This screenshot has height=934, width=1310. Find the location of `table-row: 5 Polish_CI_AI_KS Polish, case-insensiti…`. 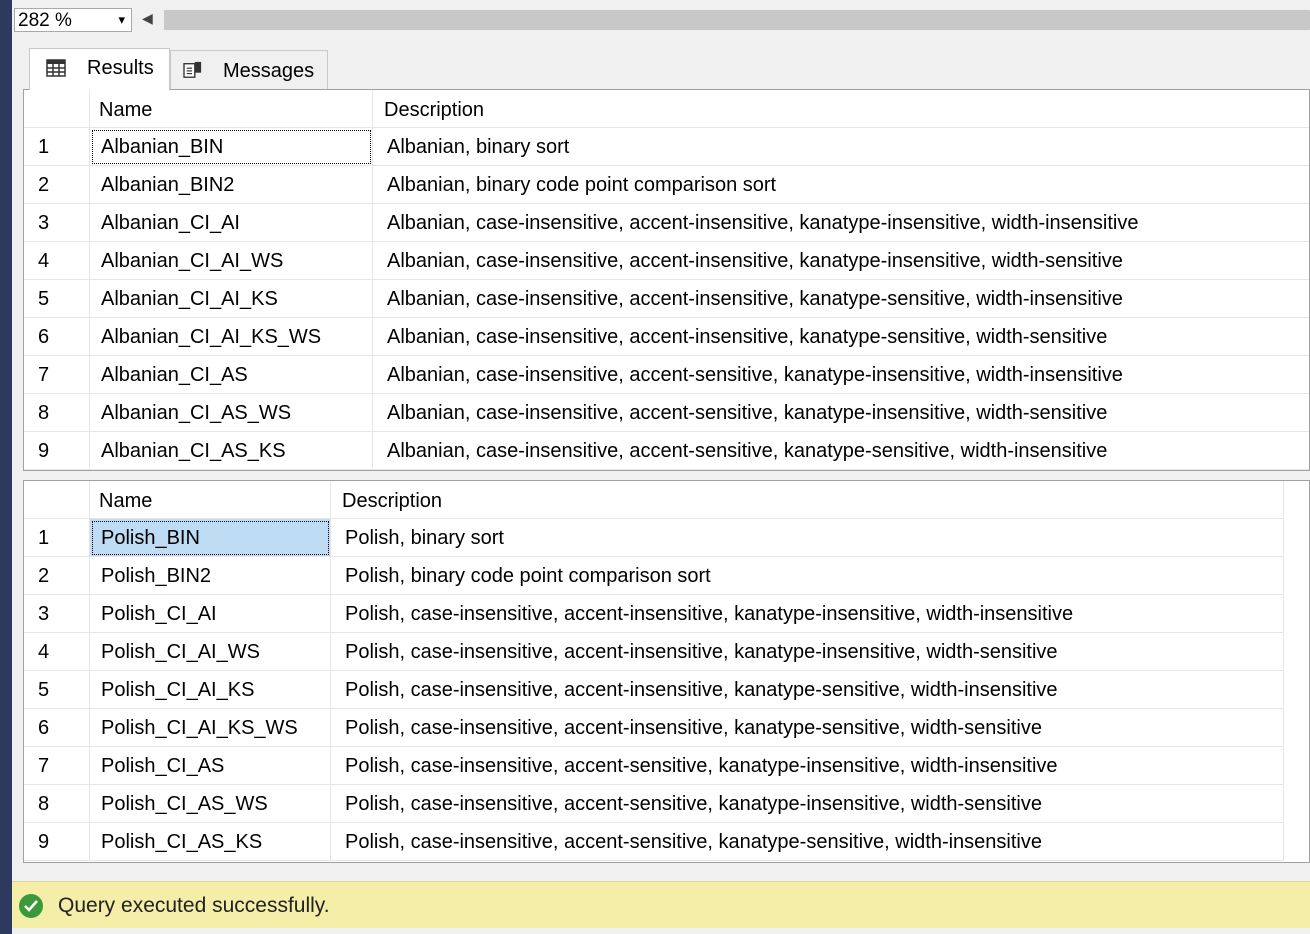

table-row: 5 Polish_CI_AI_KS Polish, case-insensiti… is located at coordinates (666, 690).